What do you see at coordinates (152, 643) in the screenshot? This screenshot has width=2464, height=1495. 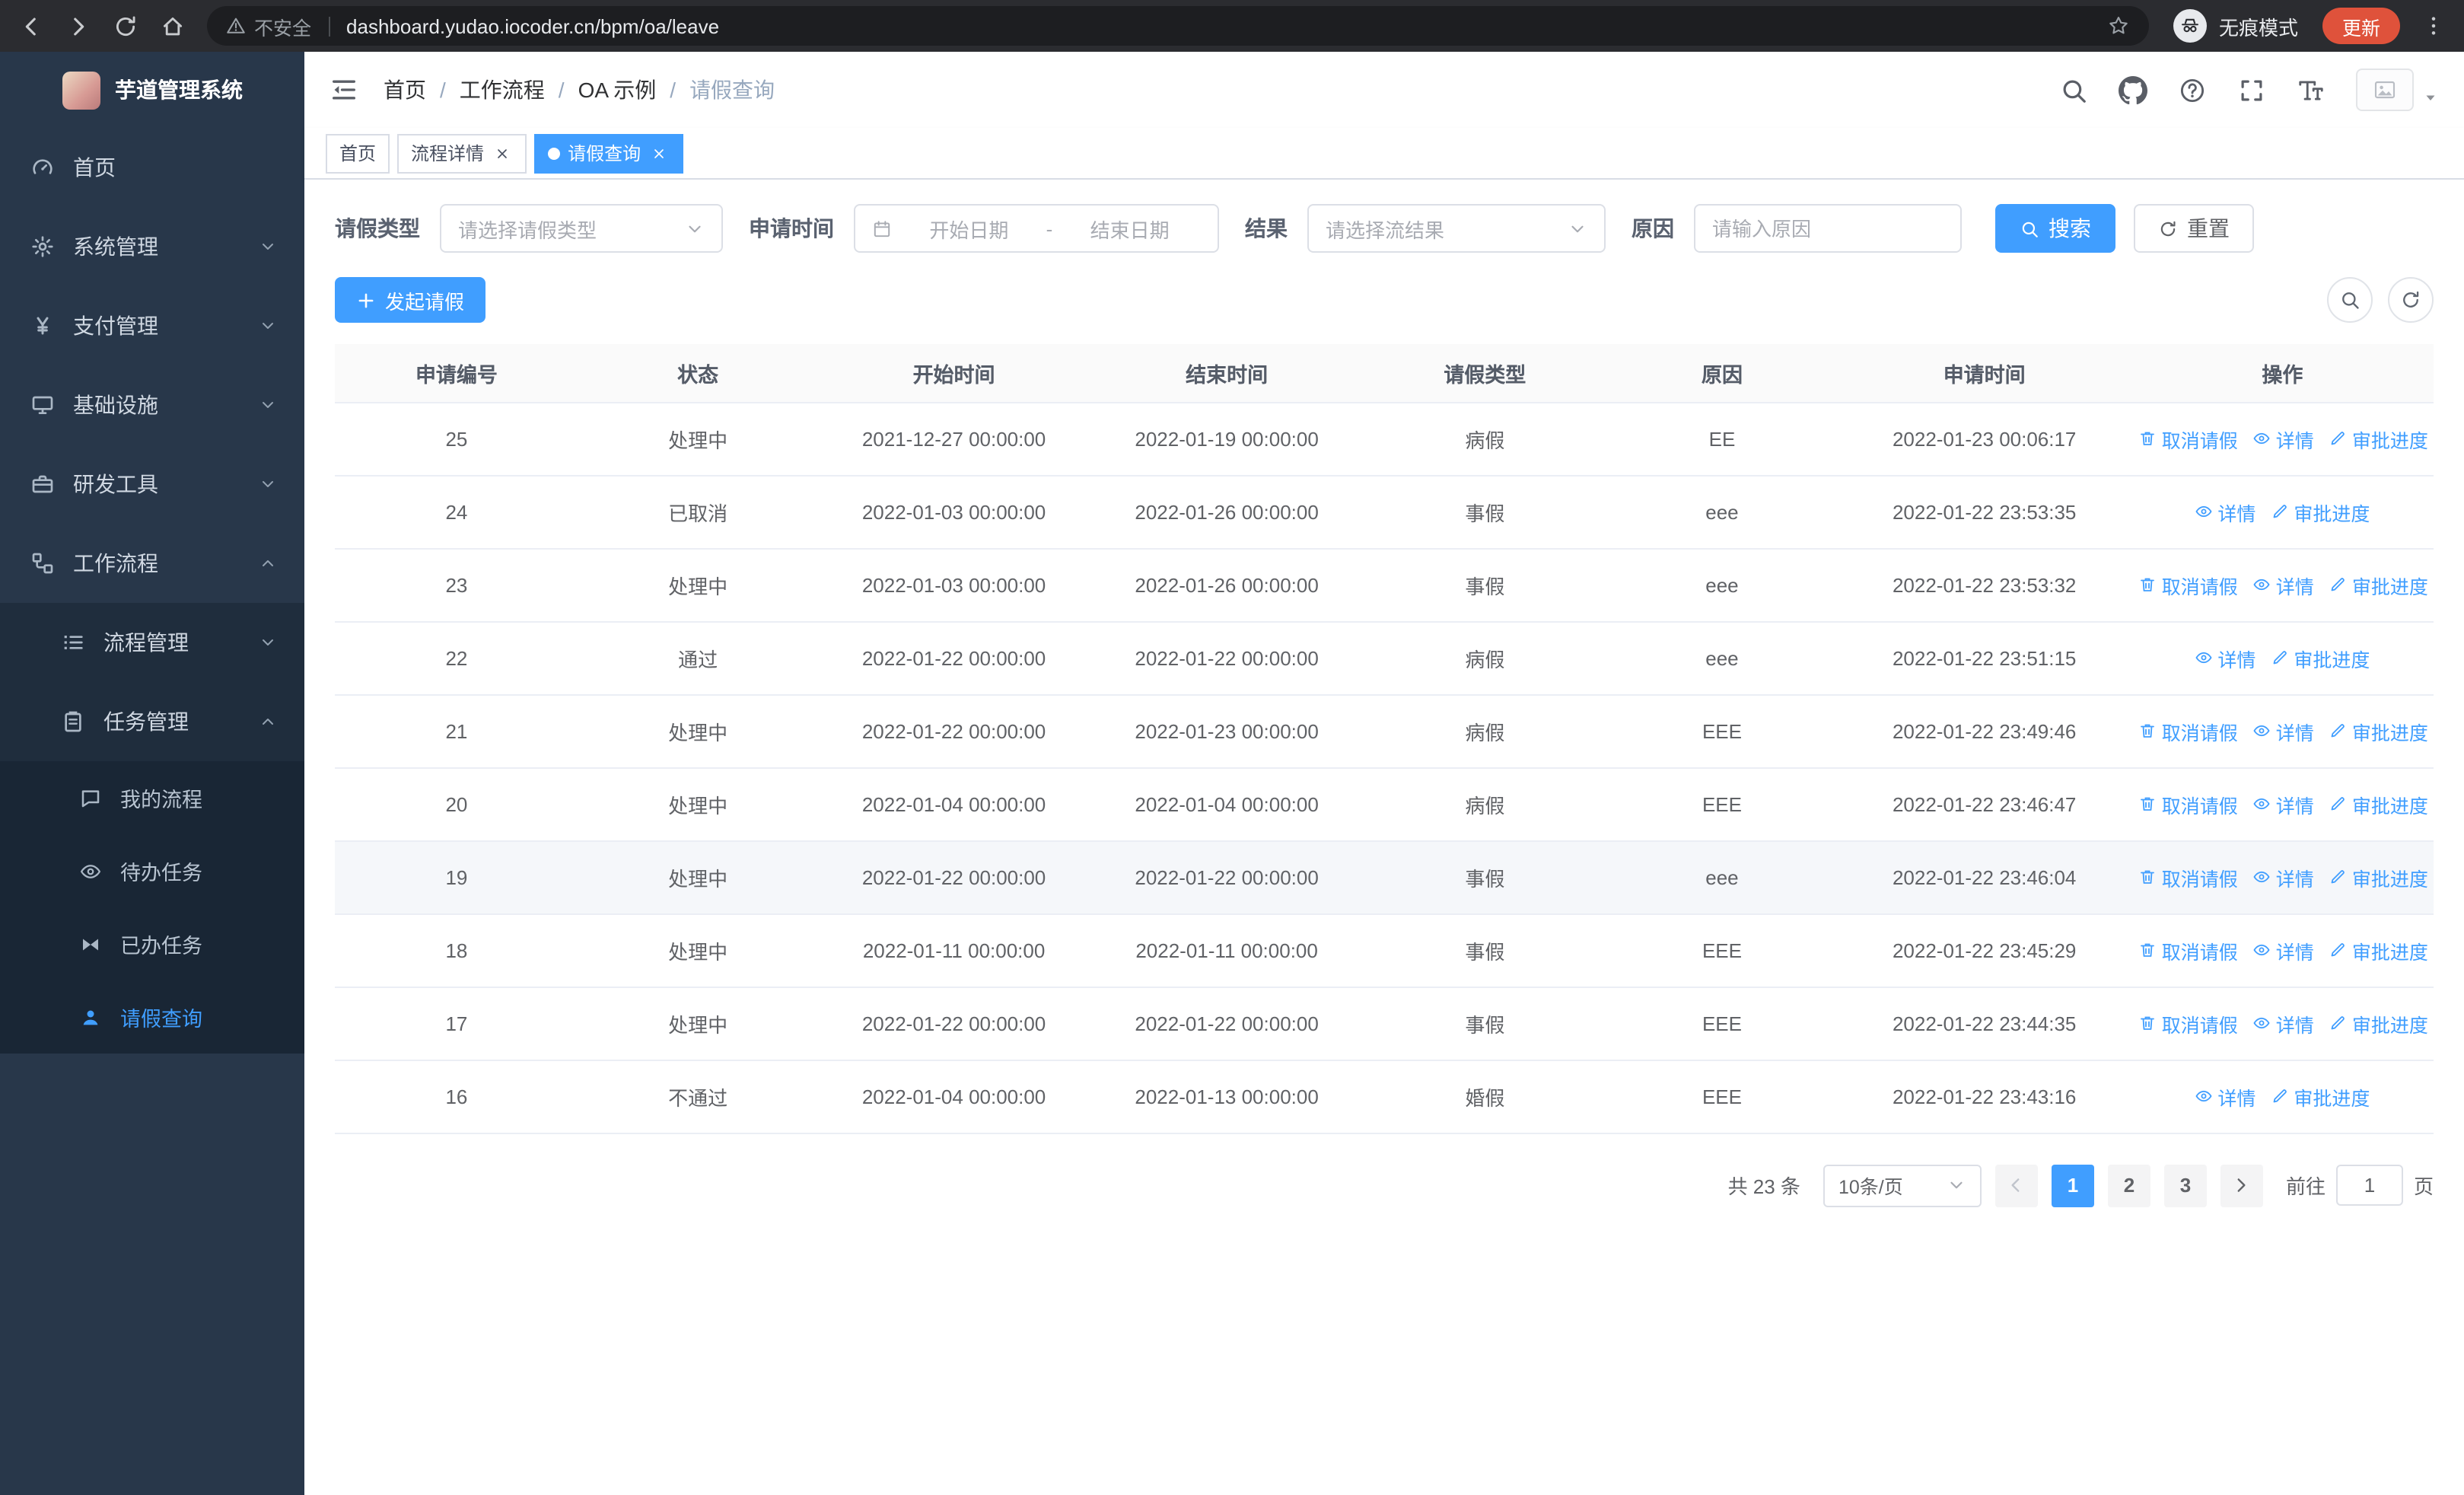 I see `sidebar-item-process-management: 流程管理` at bounding box center [152, 643].